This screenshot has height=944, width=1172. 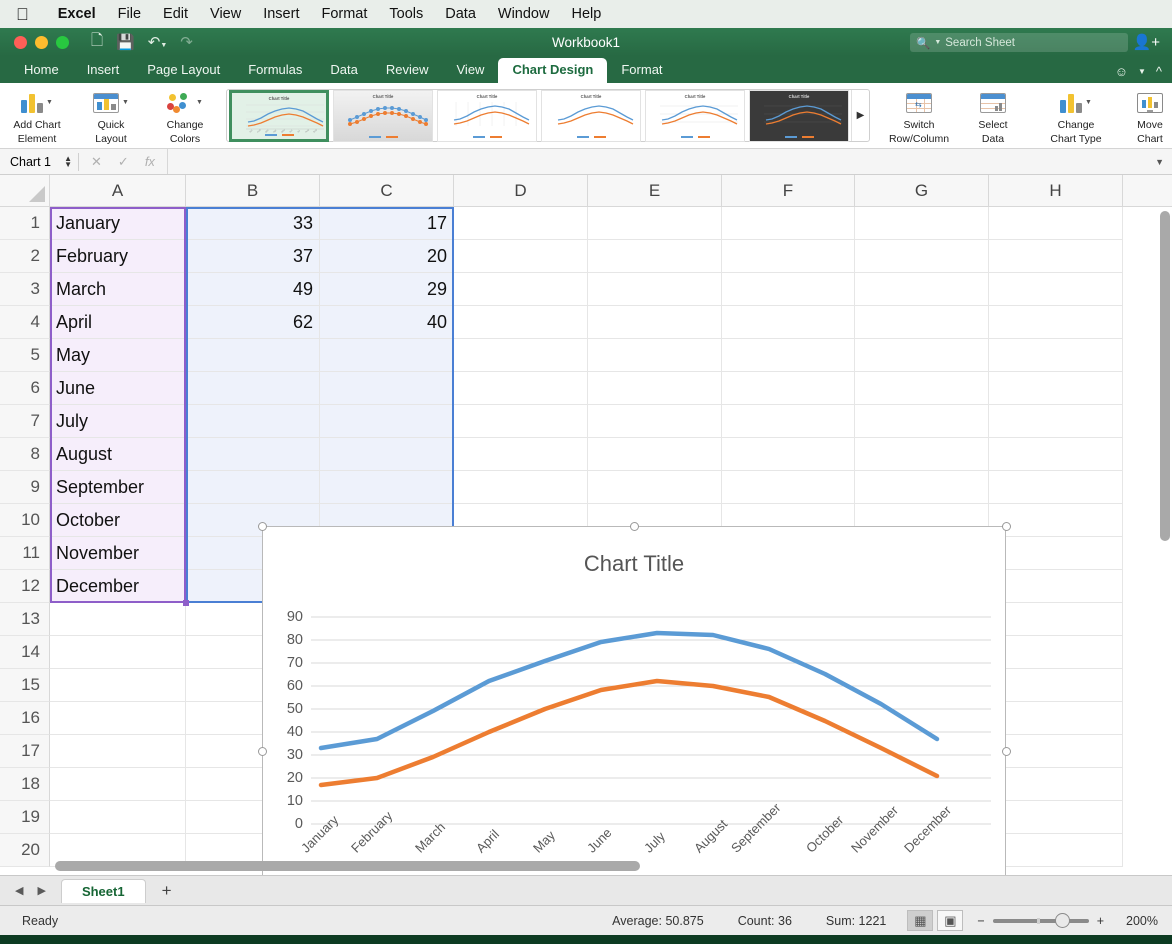 I want to click on next-sheet-icon: ▶, so click(x=41, y=890).